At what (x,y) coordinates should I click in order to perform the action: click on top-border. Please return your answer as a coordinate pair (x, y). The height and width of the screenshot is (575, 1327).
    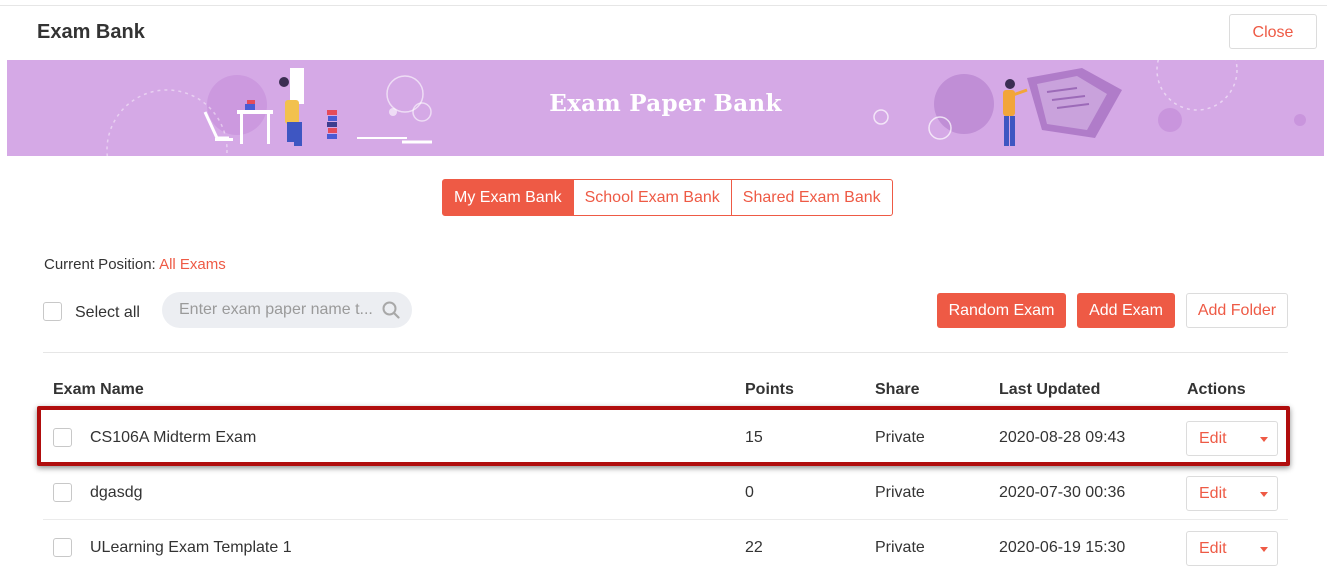
    Looking at the image, I should click on (663, 5).